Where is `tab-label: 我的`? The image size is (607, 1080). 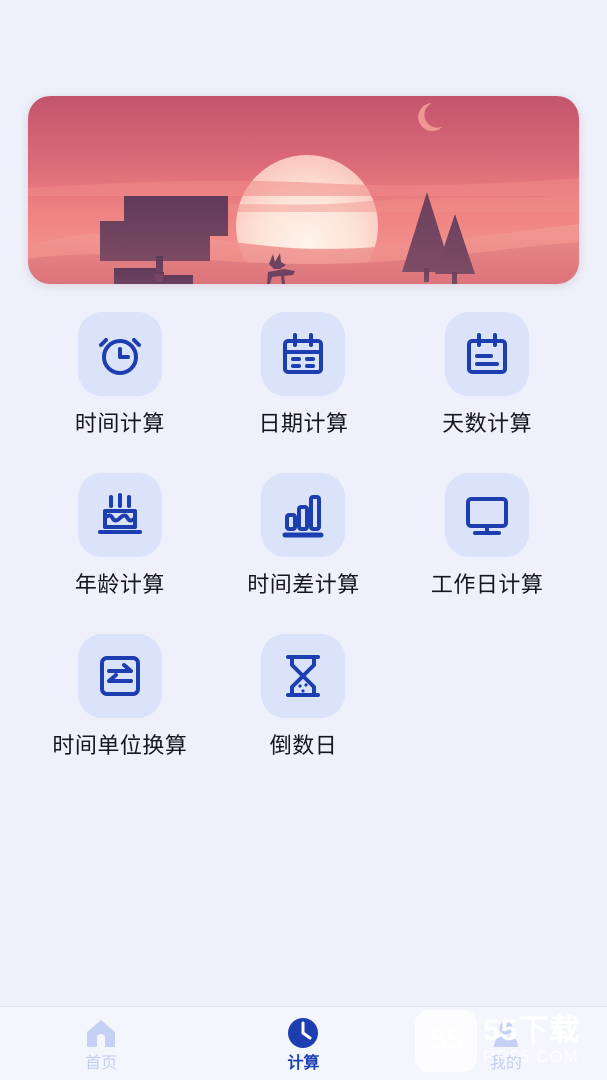 tab-label: 我的 is located at coordinates (505, 1063).